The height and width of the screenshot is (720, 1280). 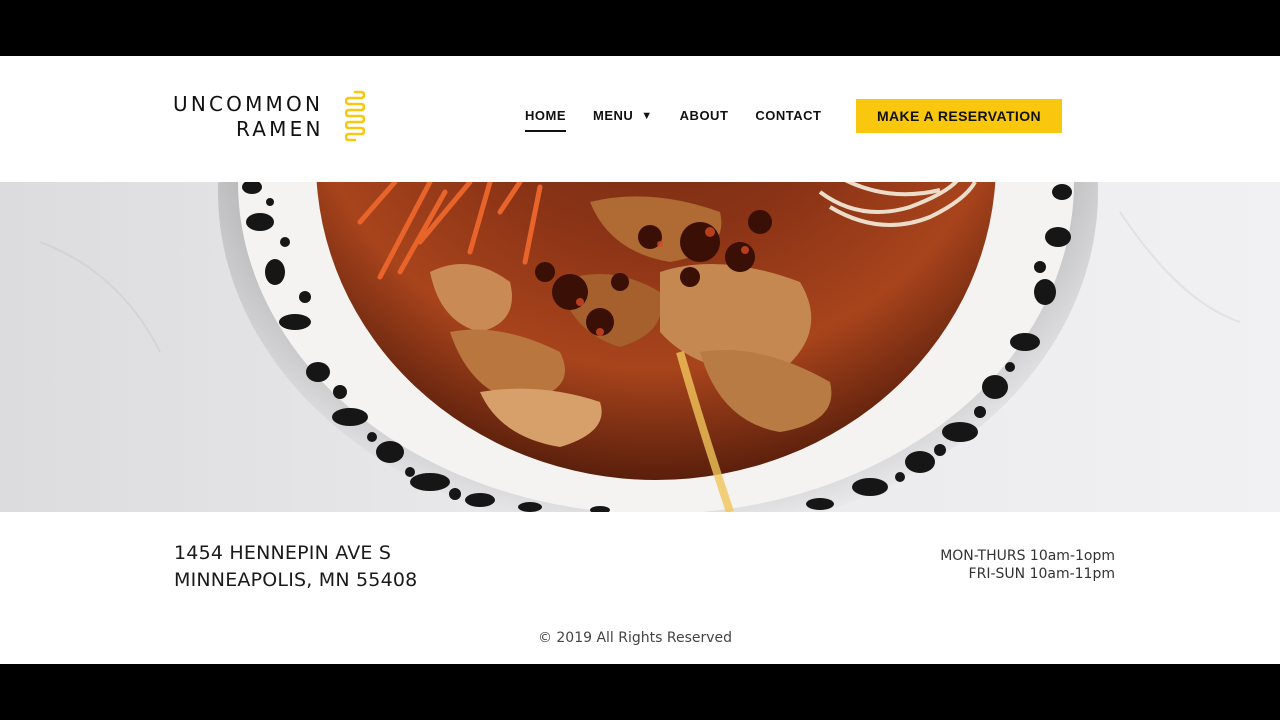 What do you see at coordinates (613, 115) in the screenshot?
I see `nav-menu-label: MENU` at bounding box center [613, 115].